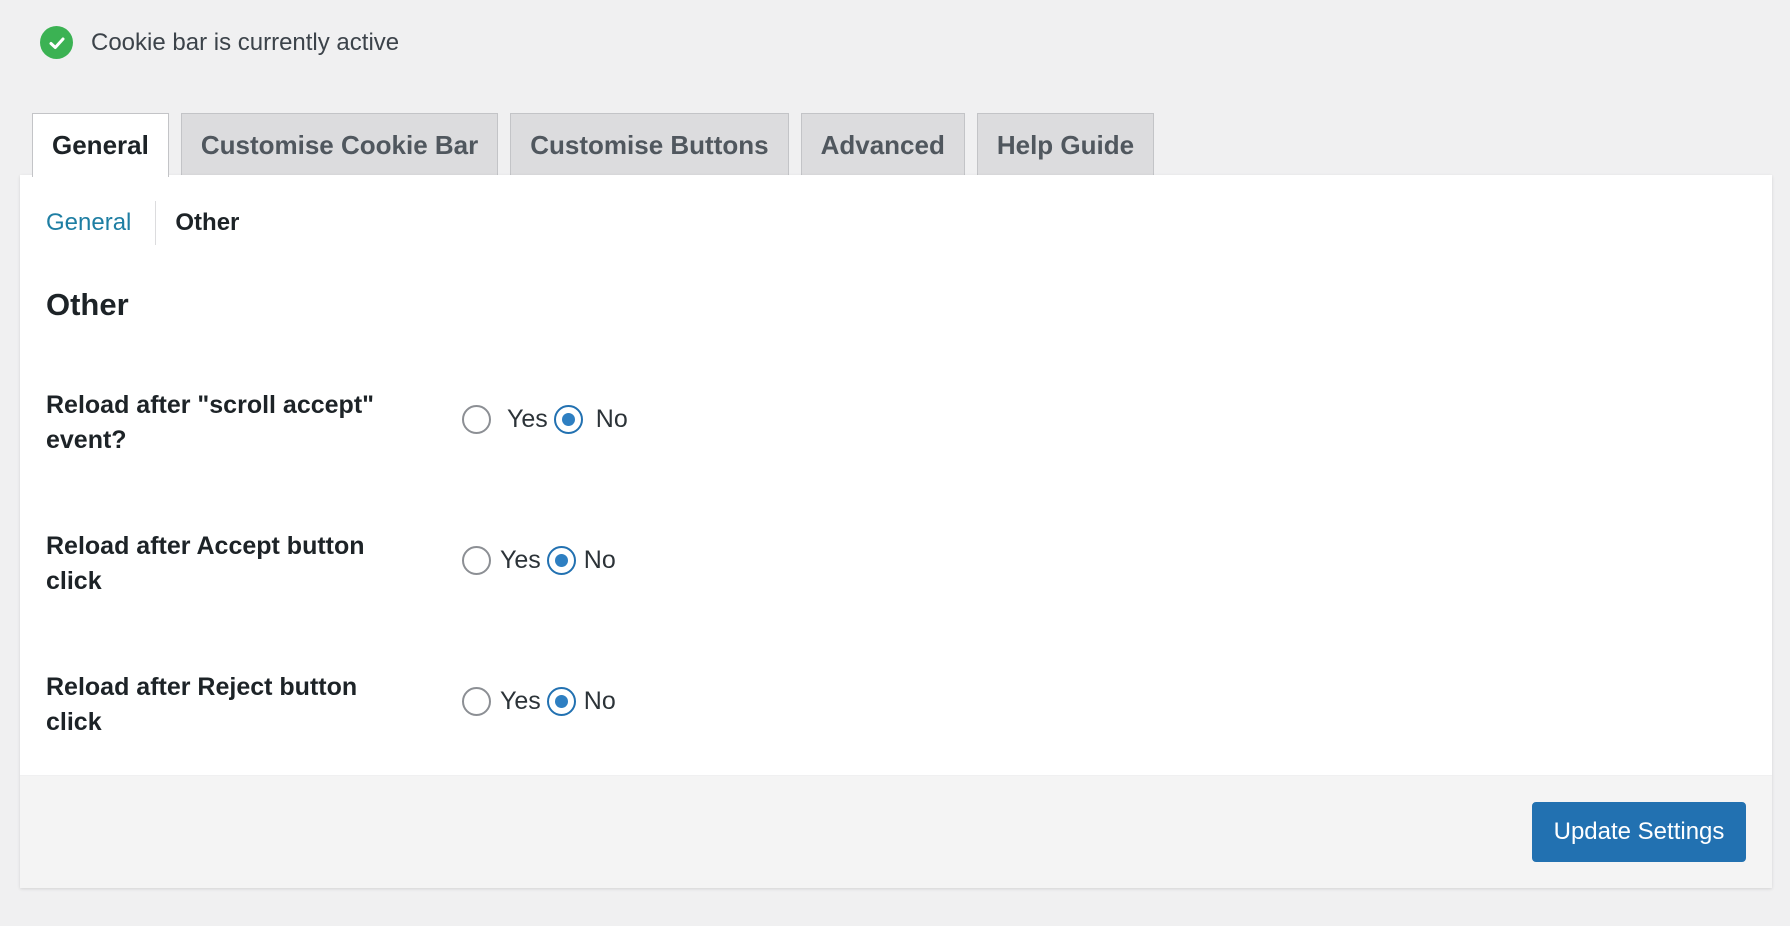  Describe the element at coordinates (88, 223) in the screenshot. I see `subnav-general-link: General` at that location.